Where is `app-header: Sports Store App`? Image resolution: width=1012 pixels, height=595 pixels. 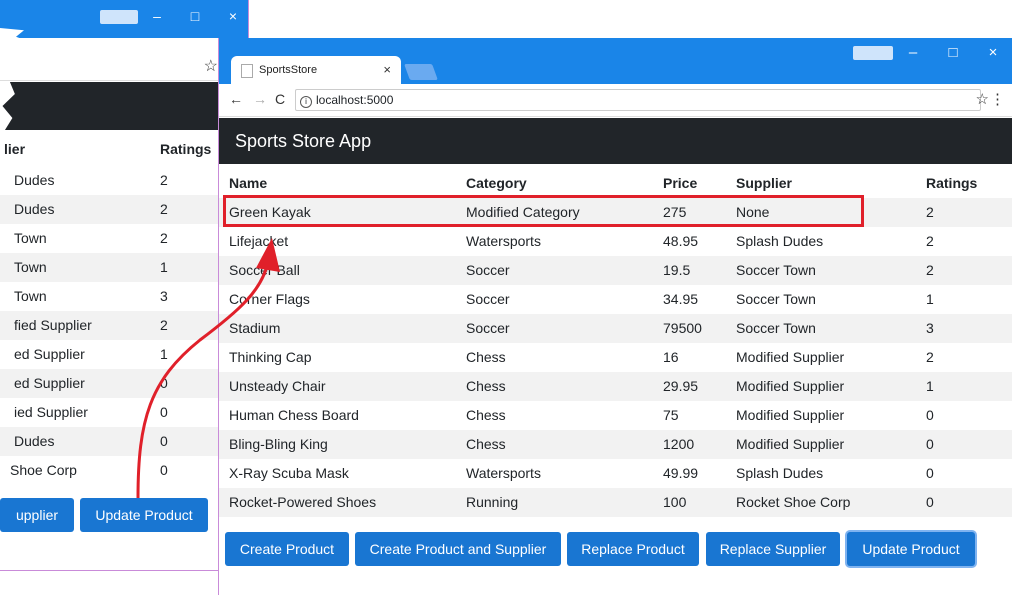
app-header: Sports Store App is located at coordinates (615, 141).